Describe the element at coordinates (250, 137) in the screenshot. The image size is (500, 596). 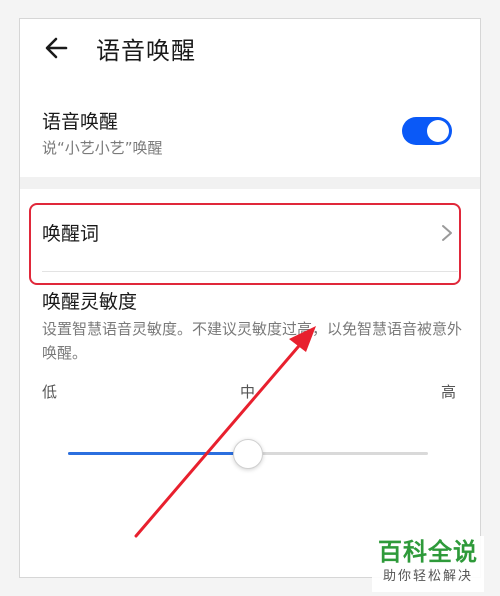
I see `voice-wakeup-row: 语音唤醒 说“小艺小艺”唤醒` at that location.